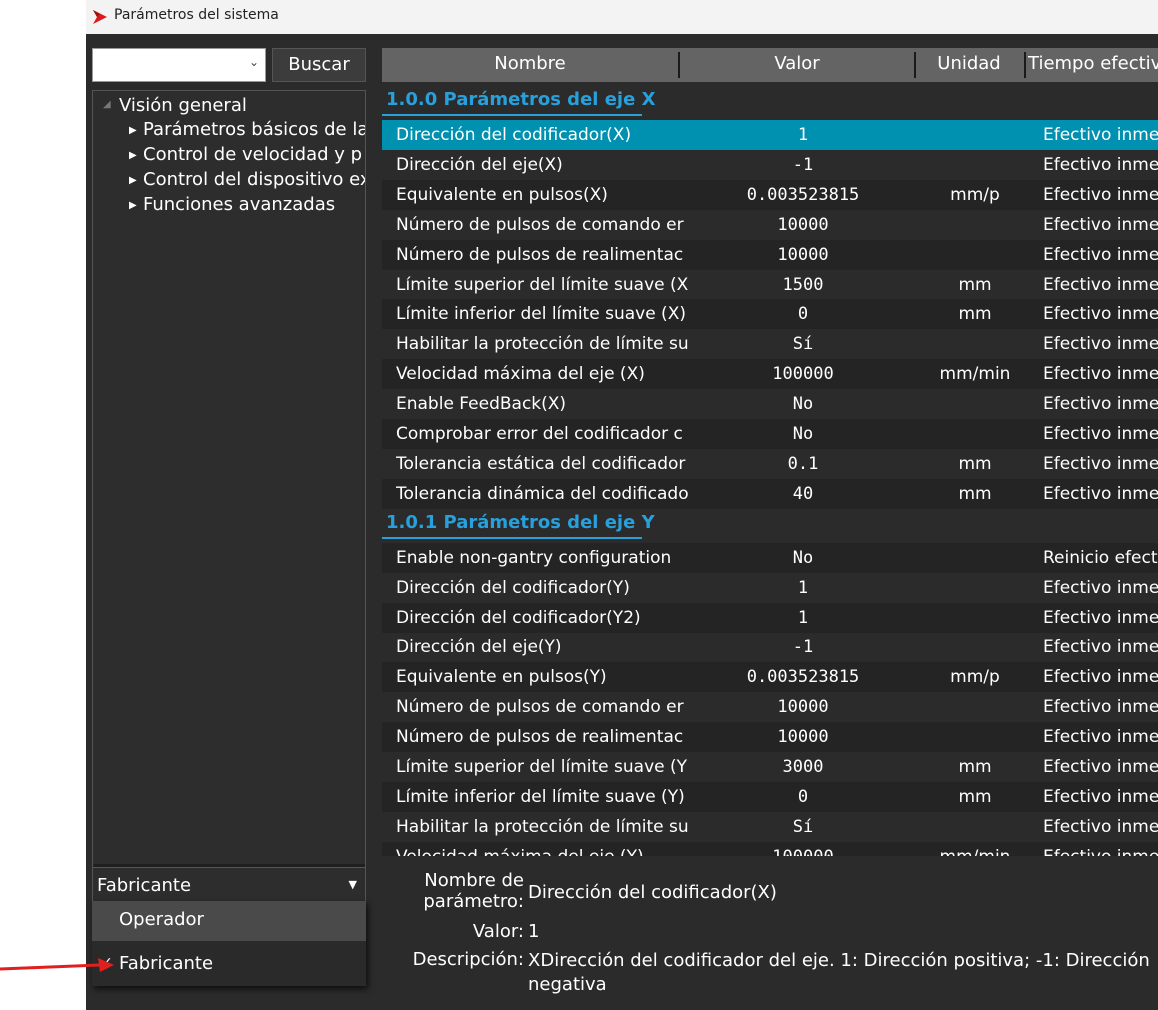  What do you see at coordinates (770, 165) in the screenshot?
I see `table-row: Dirección del eje(X) -1 Efectivo inme` at bounding box center [770, 165].